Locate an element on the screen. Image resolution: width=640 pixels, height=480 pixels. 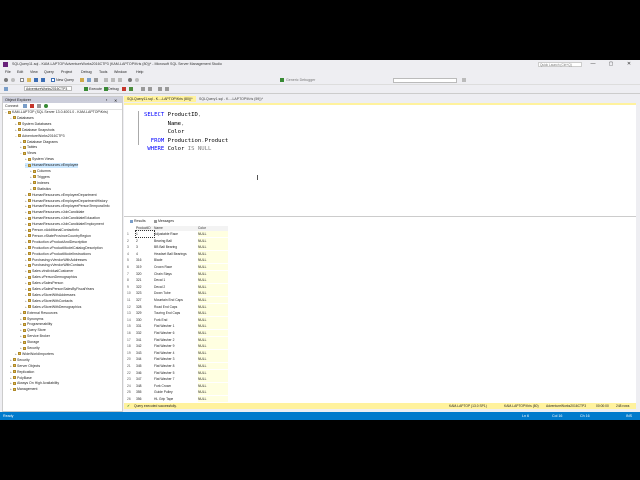
row-number: 23 is located at coordinates (131, 379).